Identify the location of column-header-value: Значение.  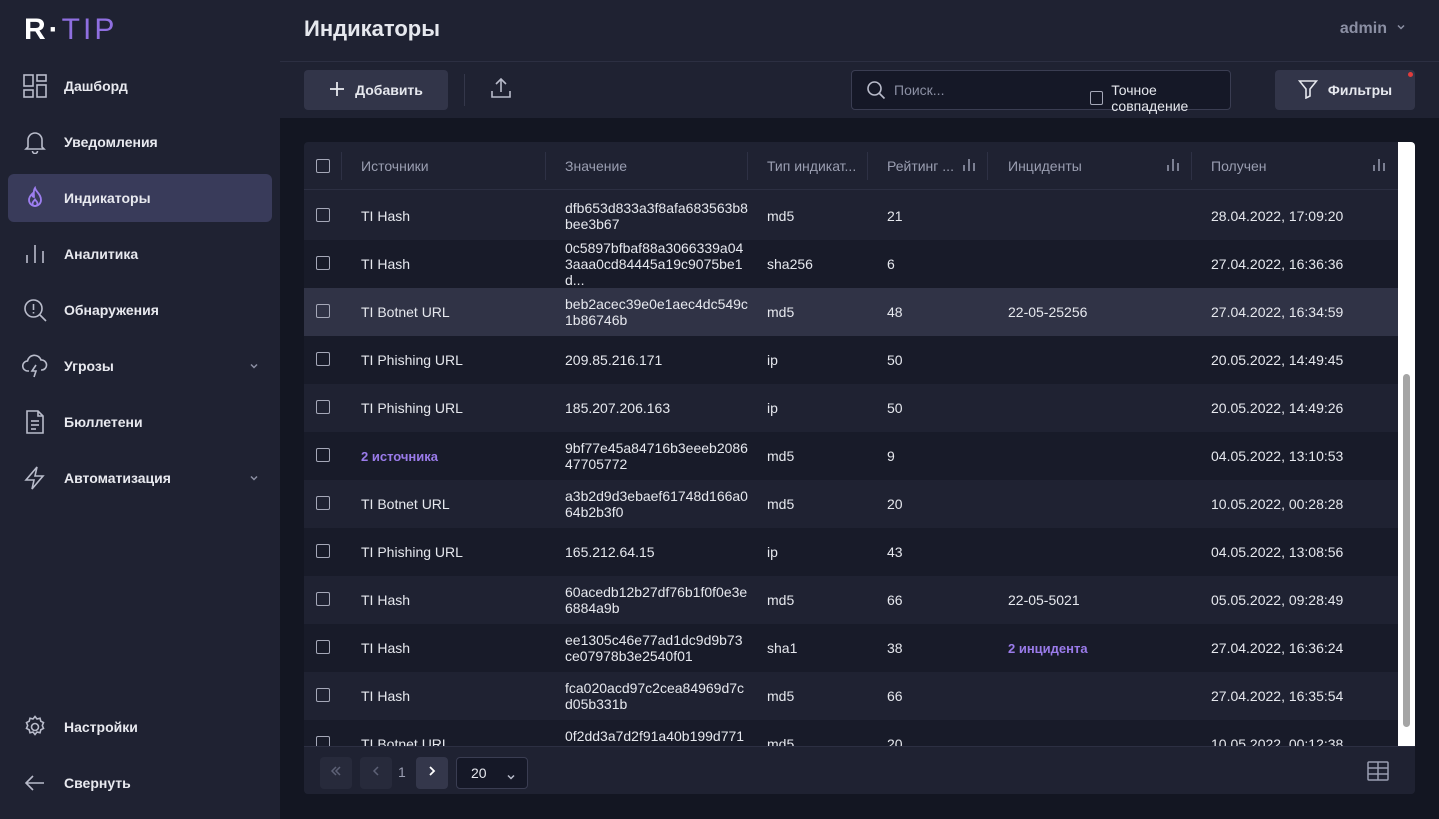
(647, 166).